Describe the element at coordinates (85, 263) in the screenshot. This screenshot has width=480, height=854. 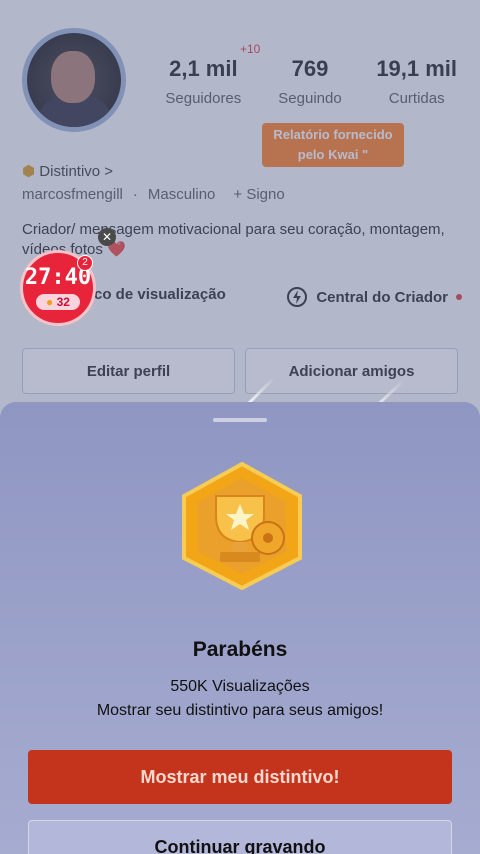
I see `timer-count-badge: 2` at that location.